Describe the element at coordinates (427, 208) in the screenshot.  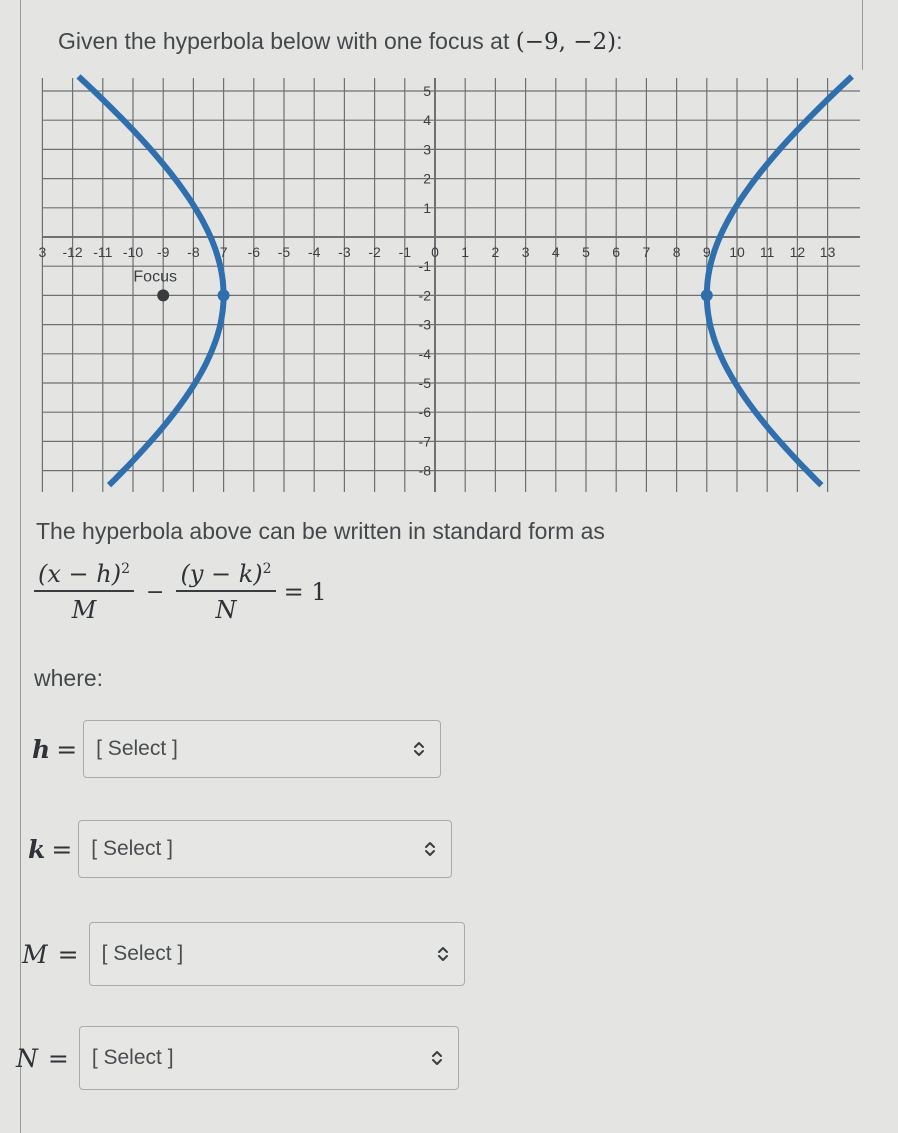
I see `y-tick-label: 1` at that location.